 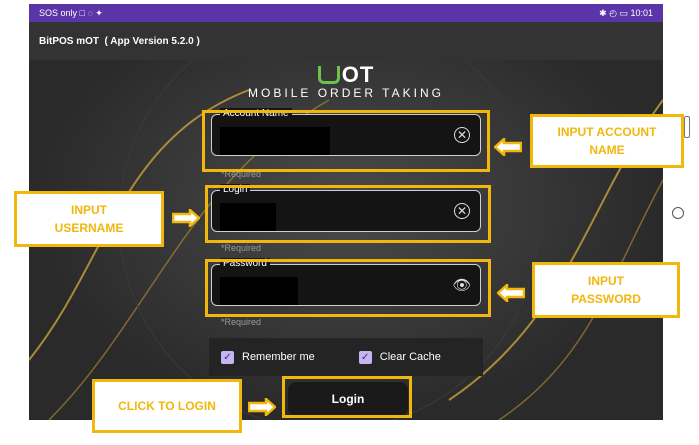 I want to click on highlight-login-button, so click(x=347, y=397).